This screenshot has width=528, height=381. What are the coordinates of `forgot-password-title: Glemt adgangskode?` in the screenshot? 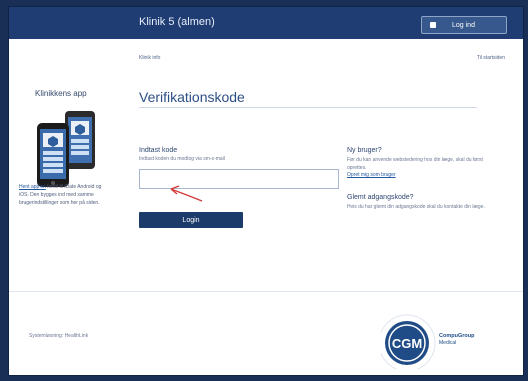 It's located at (417, 197).